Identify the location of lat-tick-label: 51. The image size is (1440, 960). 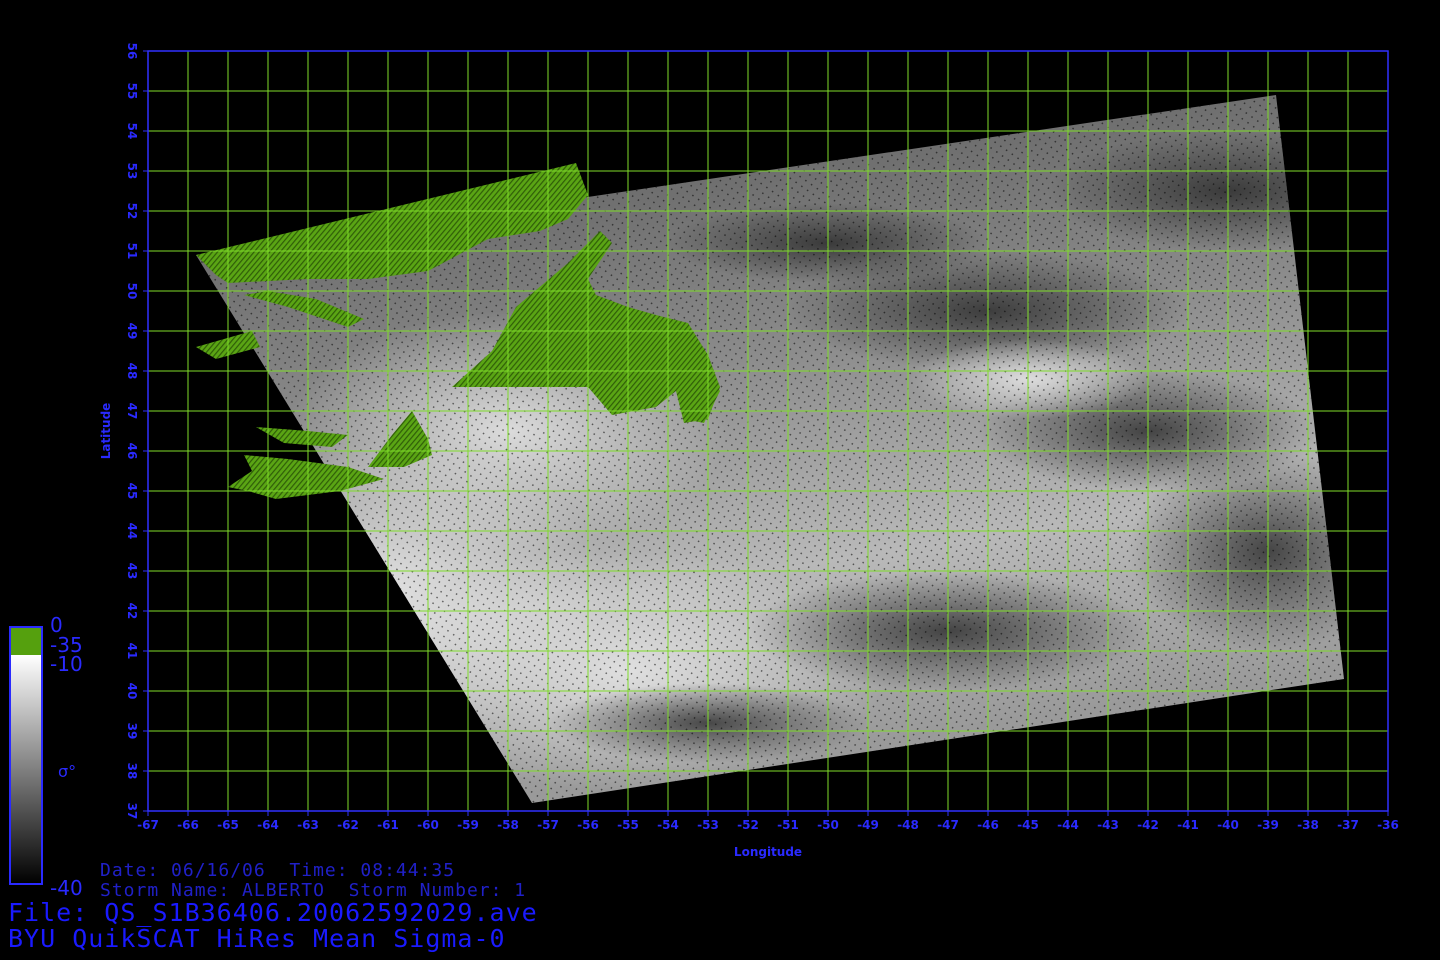
(132, 251).